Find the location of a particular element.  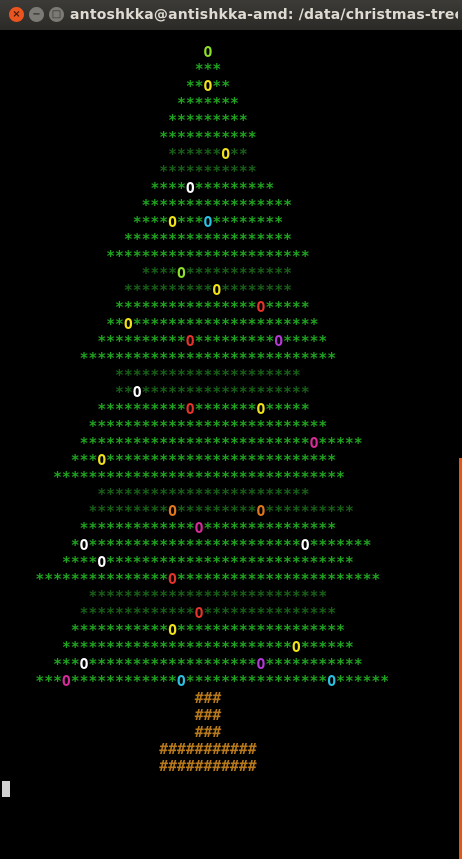

terminal-line: **********O******** is located at coordinates (208, 290).